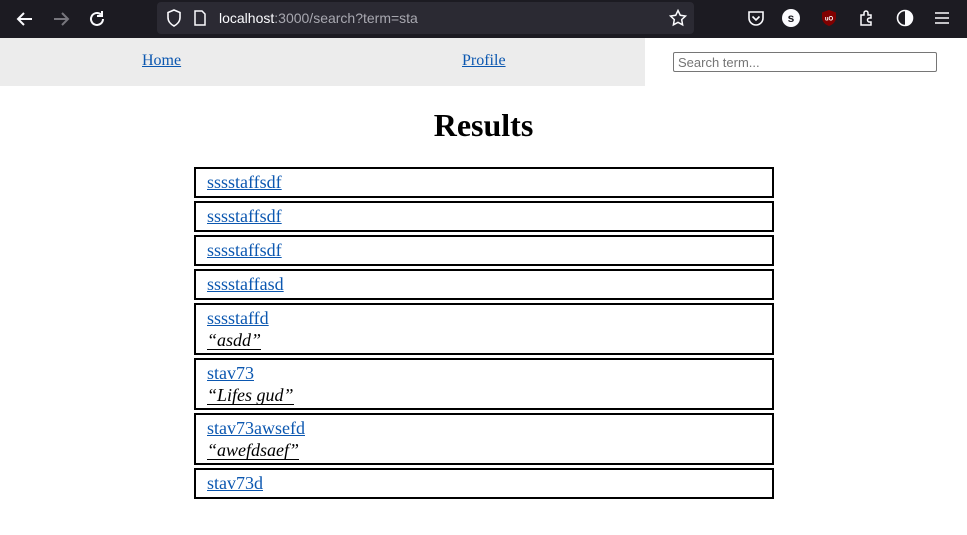  I want to click on profile-link: Profile, so click(484, 61).